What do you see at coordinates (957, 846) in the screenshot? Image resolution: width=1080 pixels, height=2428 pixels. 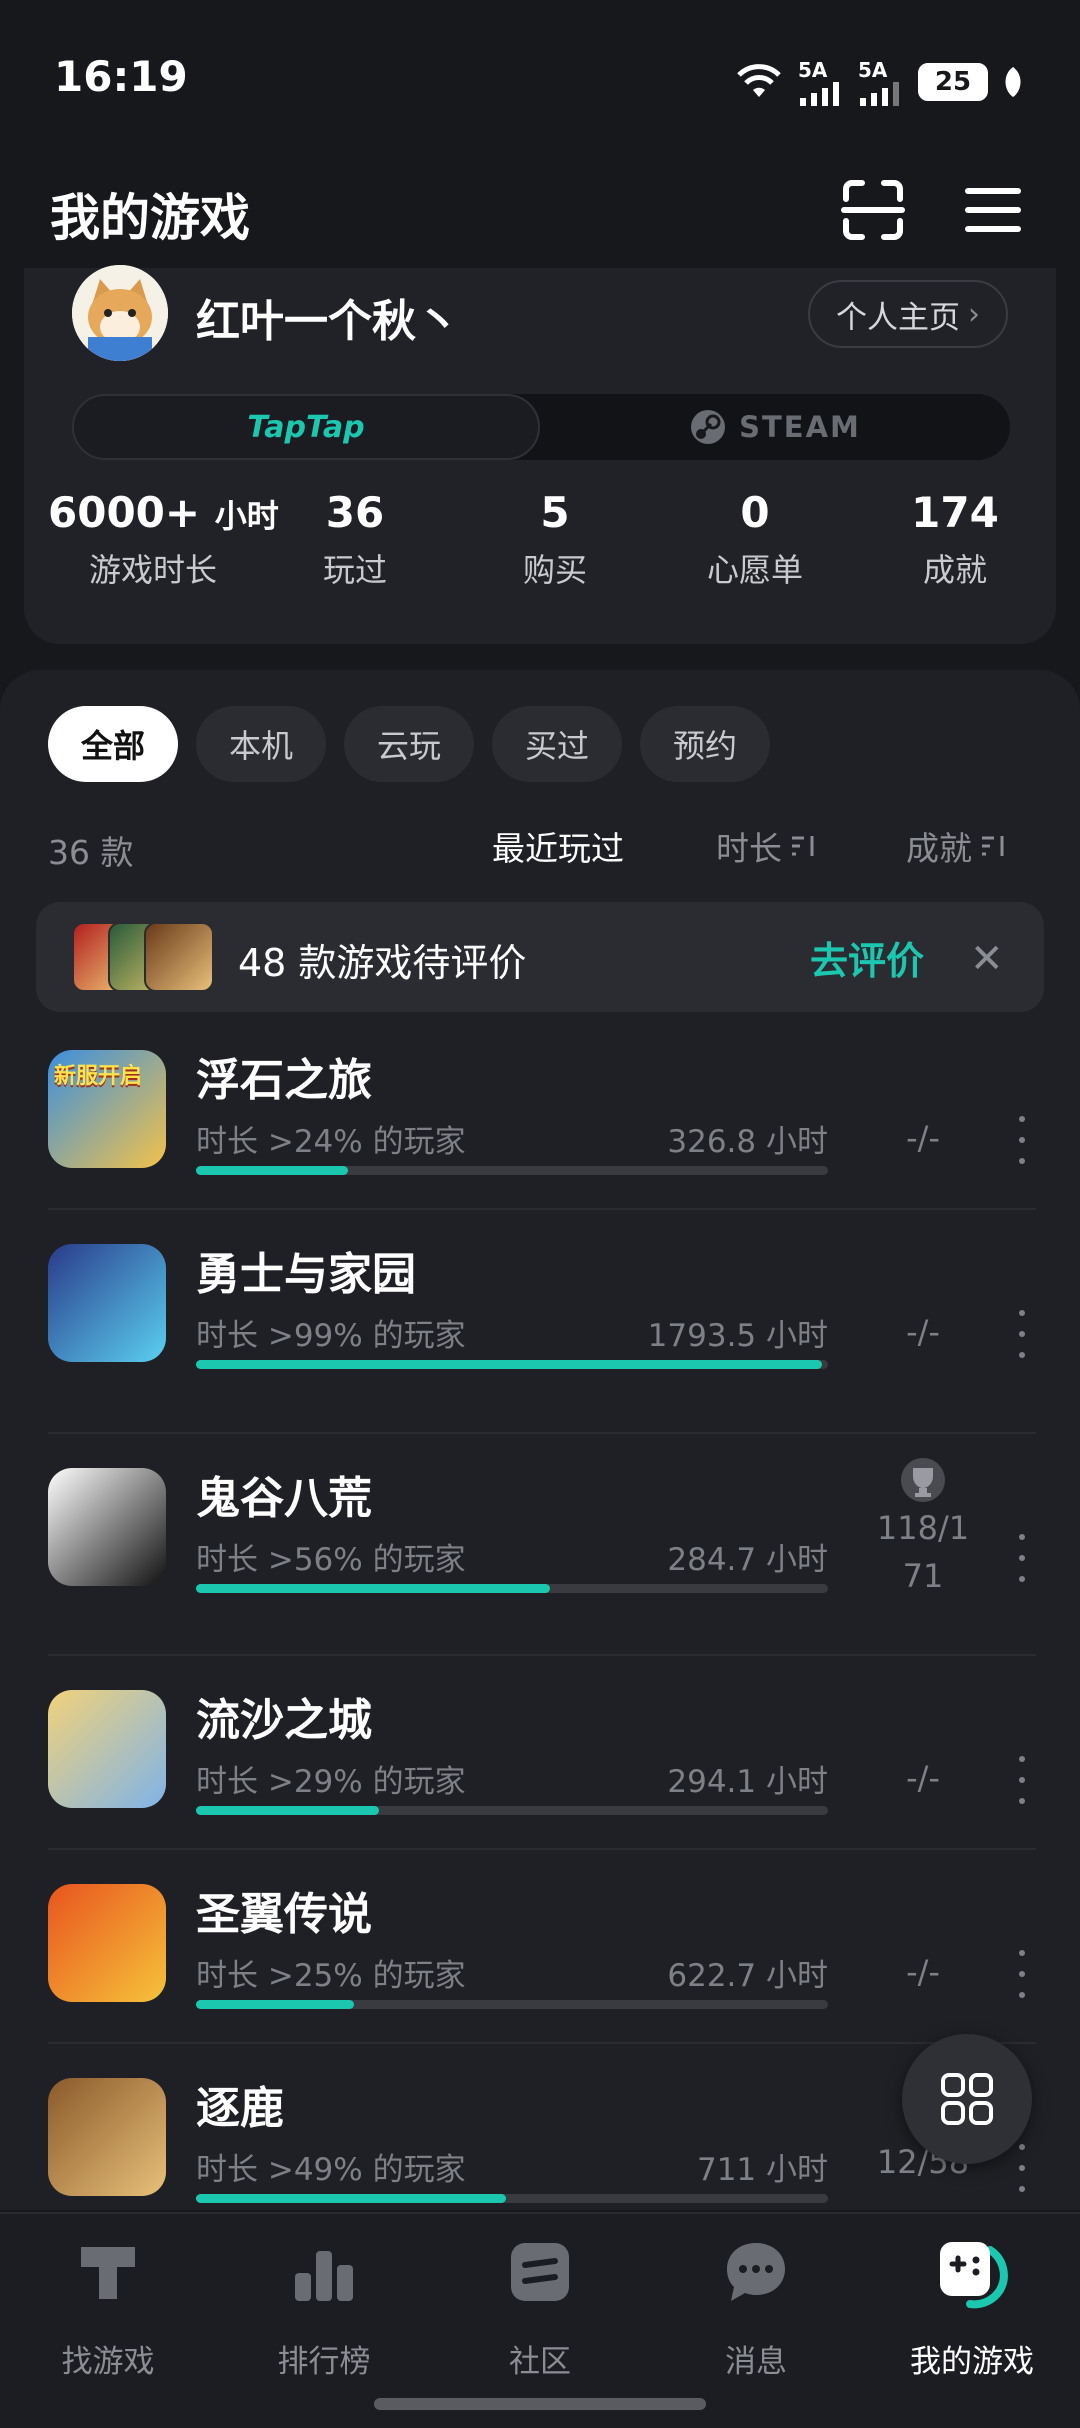 I see `sort-achievement: 成就` at bounding box center [957, 846].